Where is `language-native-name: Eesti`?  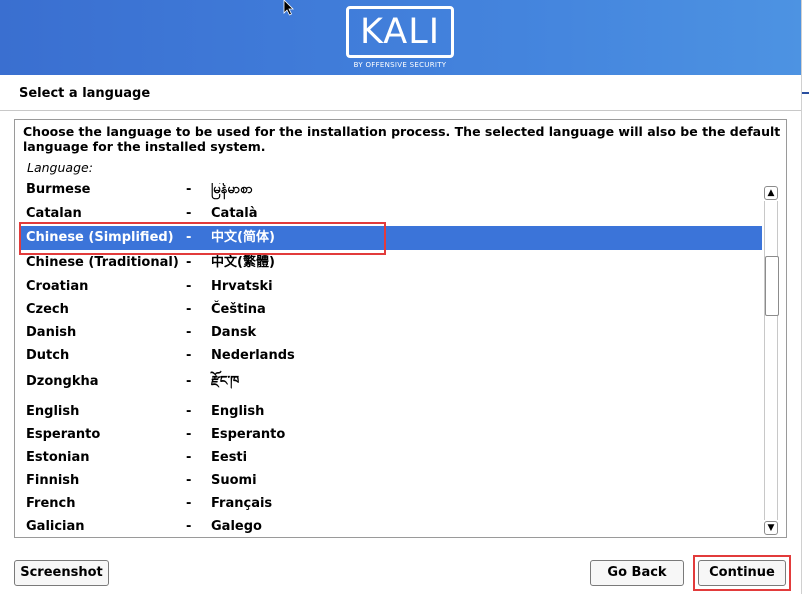 language-native-name: Eesti is located at coordinates (229, 457).